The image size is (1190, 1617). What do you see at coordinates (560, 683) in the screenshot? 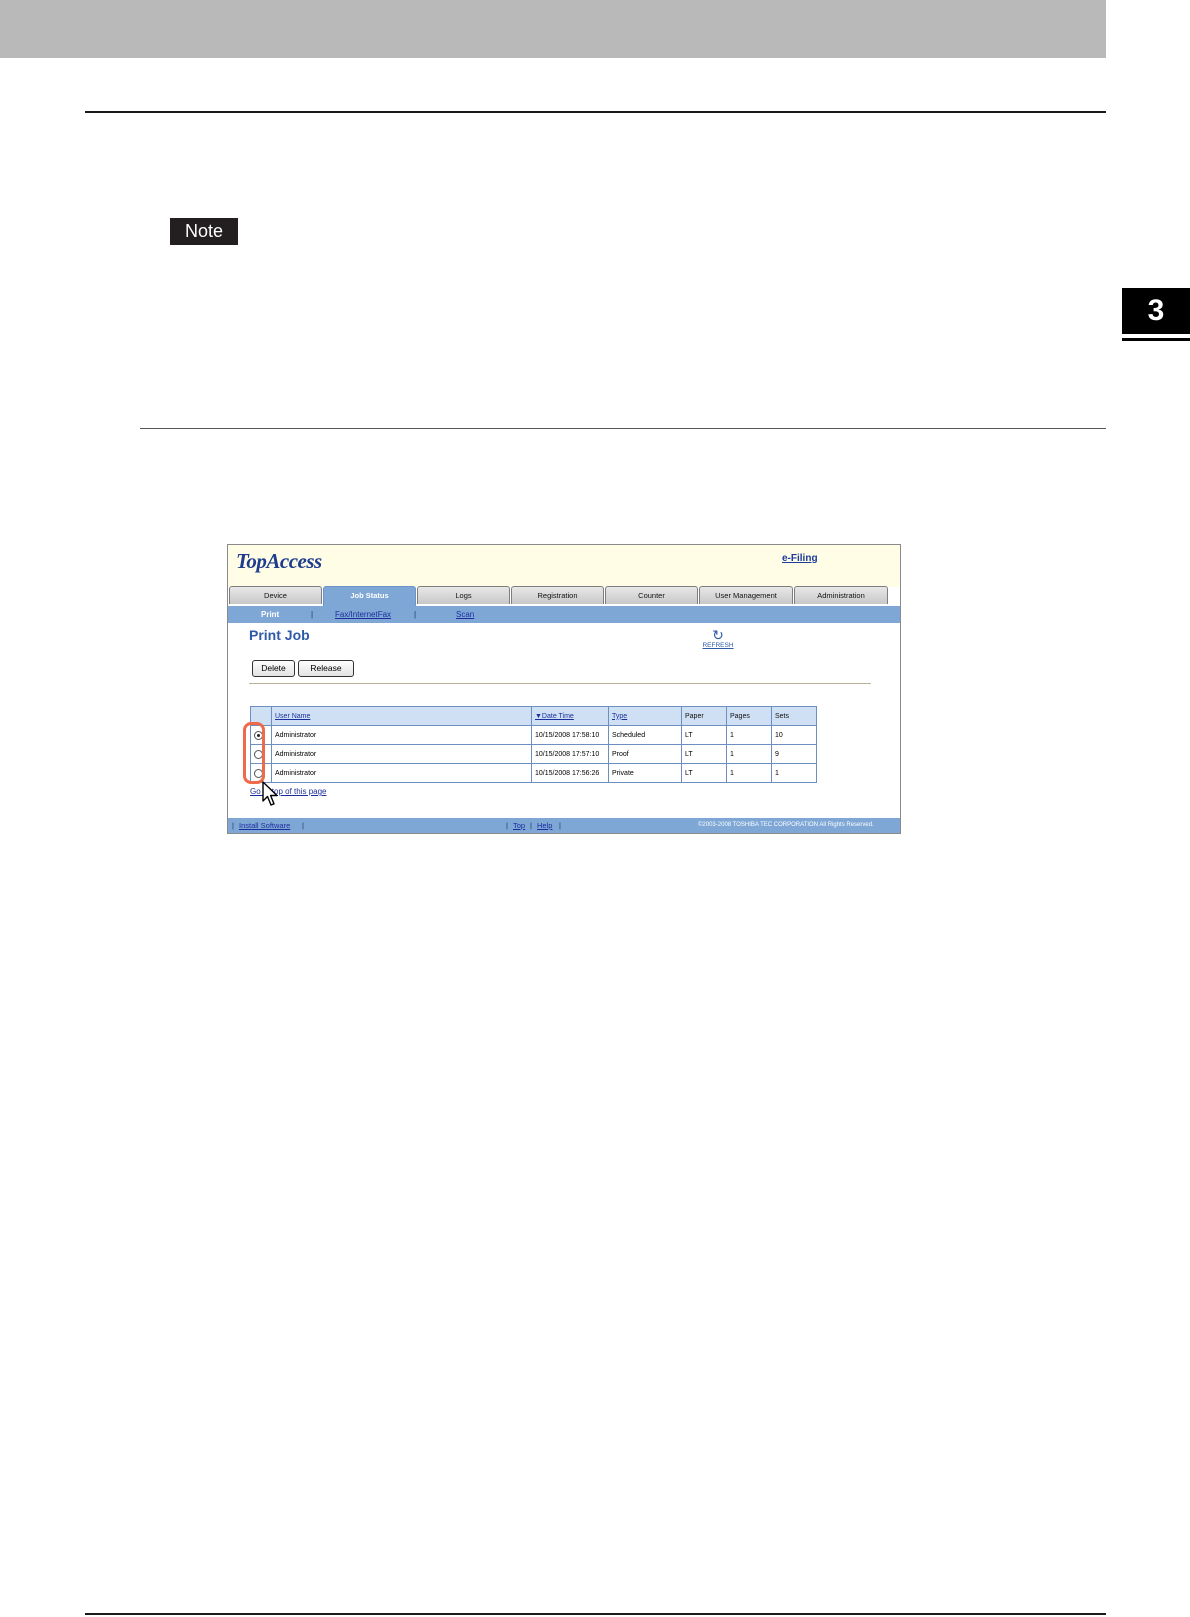
I see `toolbar-divider` at bounding box center [560, 683].